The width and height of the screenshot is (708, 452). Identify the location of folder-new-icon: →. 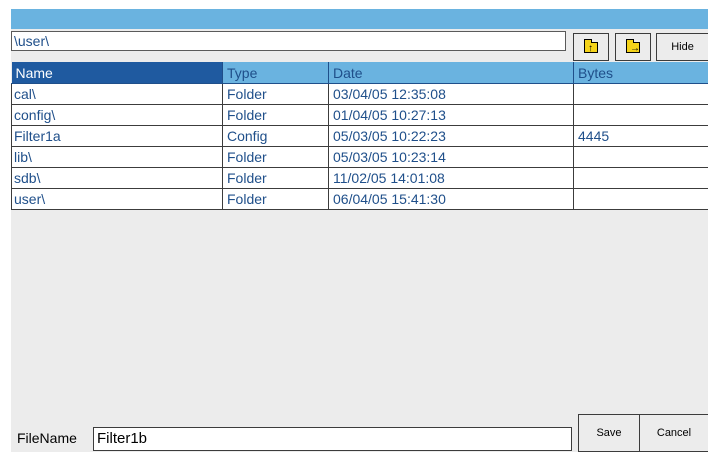
(633, 45).